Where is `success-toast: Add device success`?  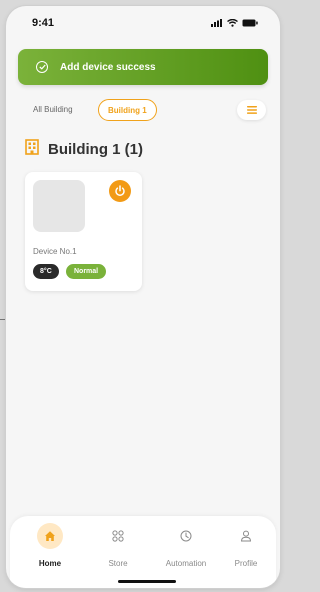
success-toast: Add device success is located at coordinates (143, 67).